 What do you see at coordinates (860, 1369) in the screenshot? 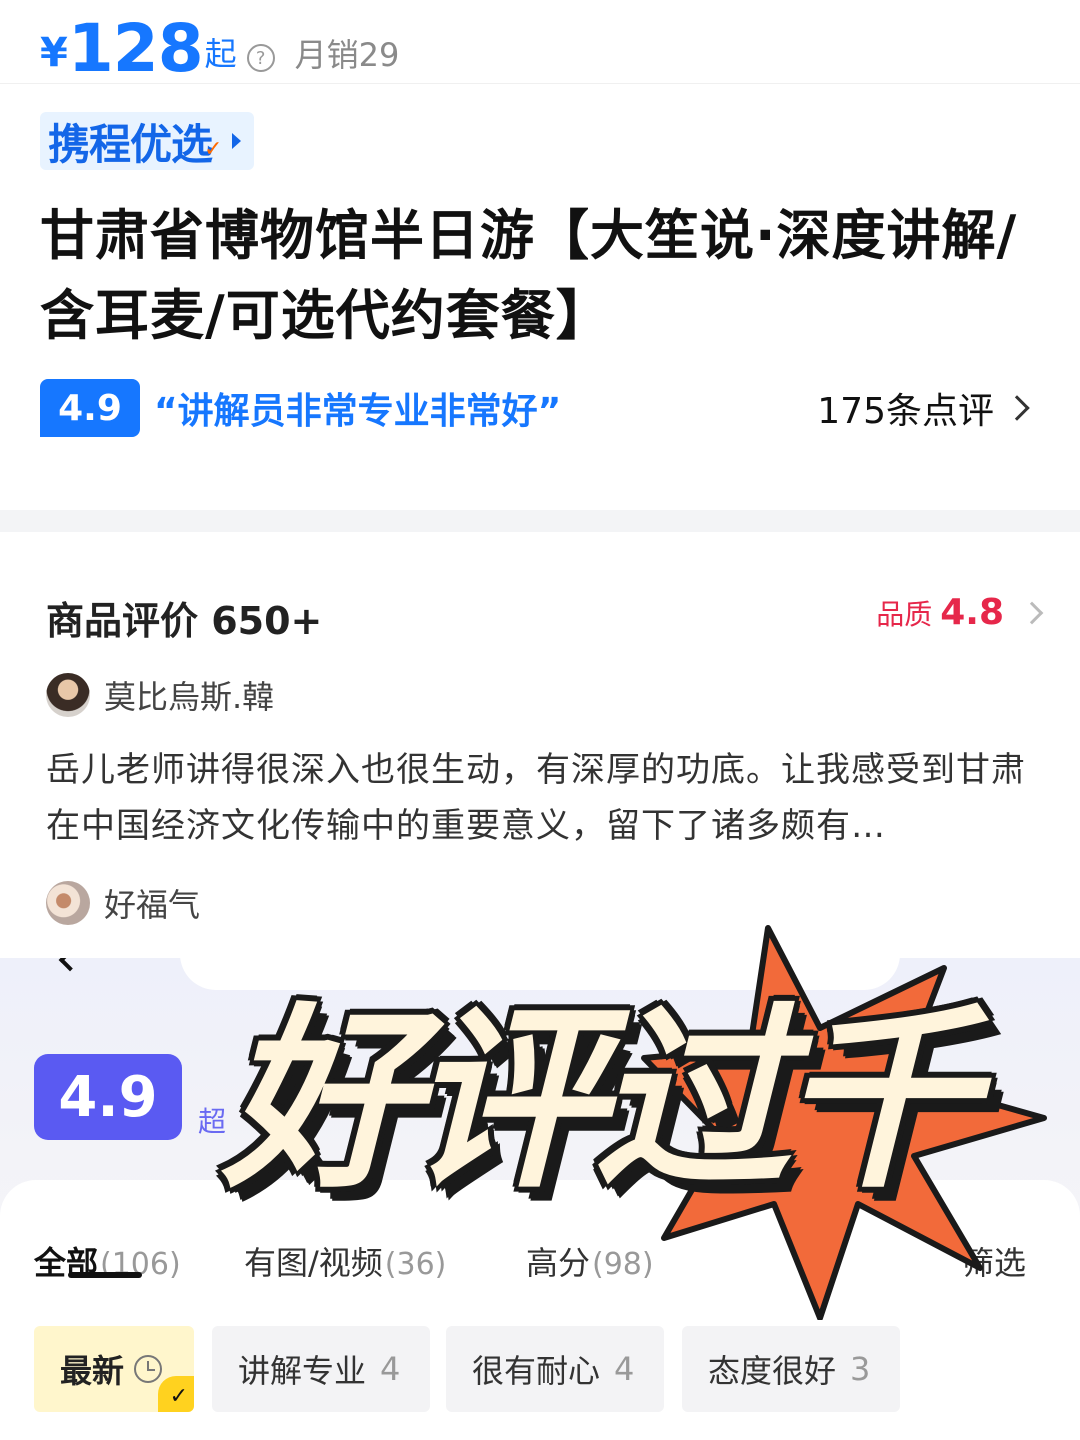
I see `chip-count: 3` at bounding box center [860, 1369].